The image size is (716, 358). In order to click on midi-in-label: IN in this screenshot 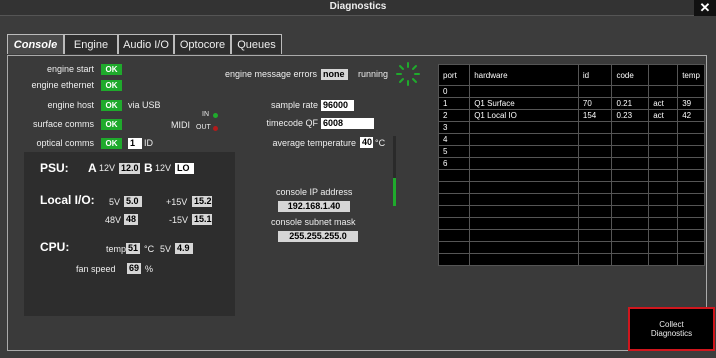, I will do `click(205, 114)`.